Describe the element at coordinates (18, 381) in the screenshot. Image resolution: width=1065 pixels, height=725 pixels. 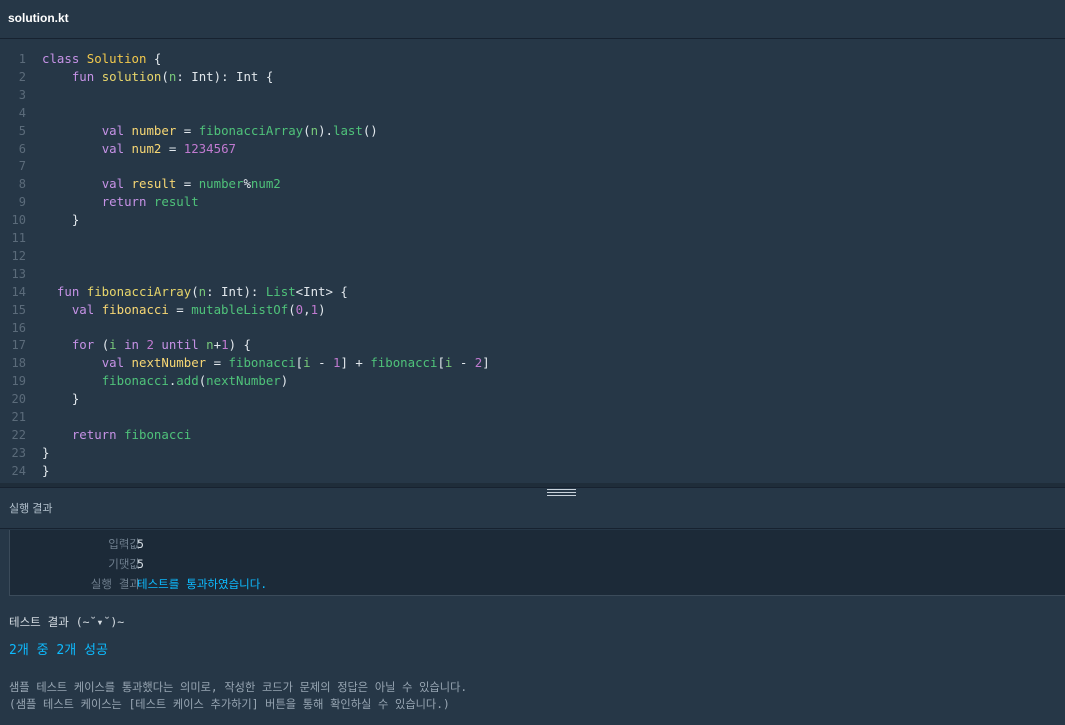
I see `line-number: 19` at that location.